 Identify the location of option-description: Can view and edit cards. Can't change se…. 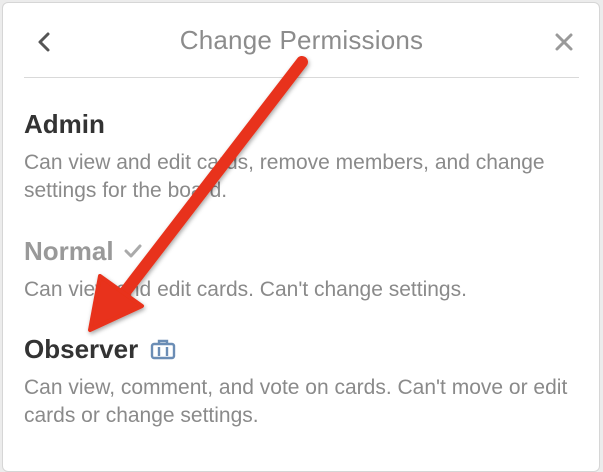
(245, 289).